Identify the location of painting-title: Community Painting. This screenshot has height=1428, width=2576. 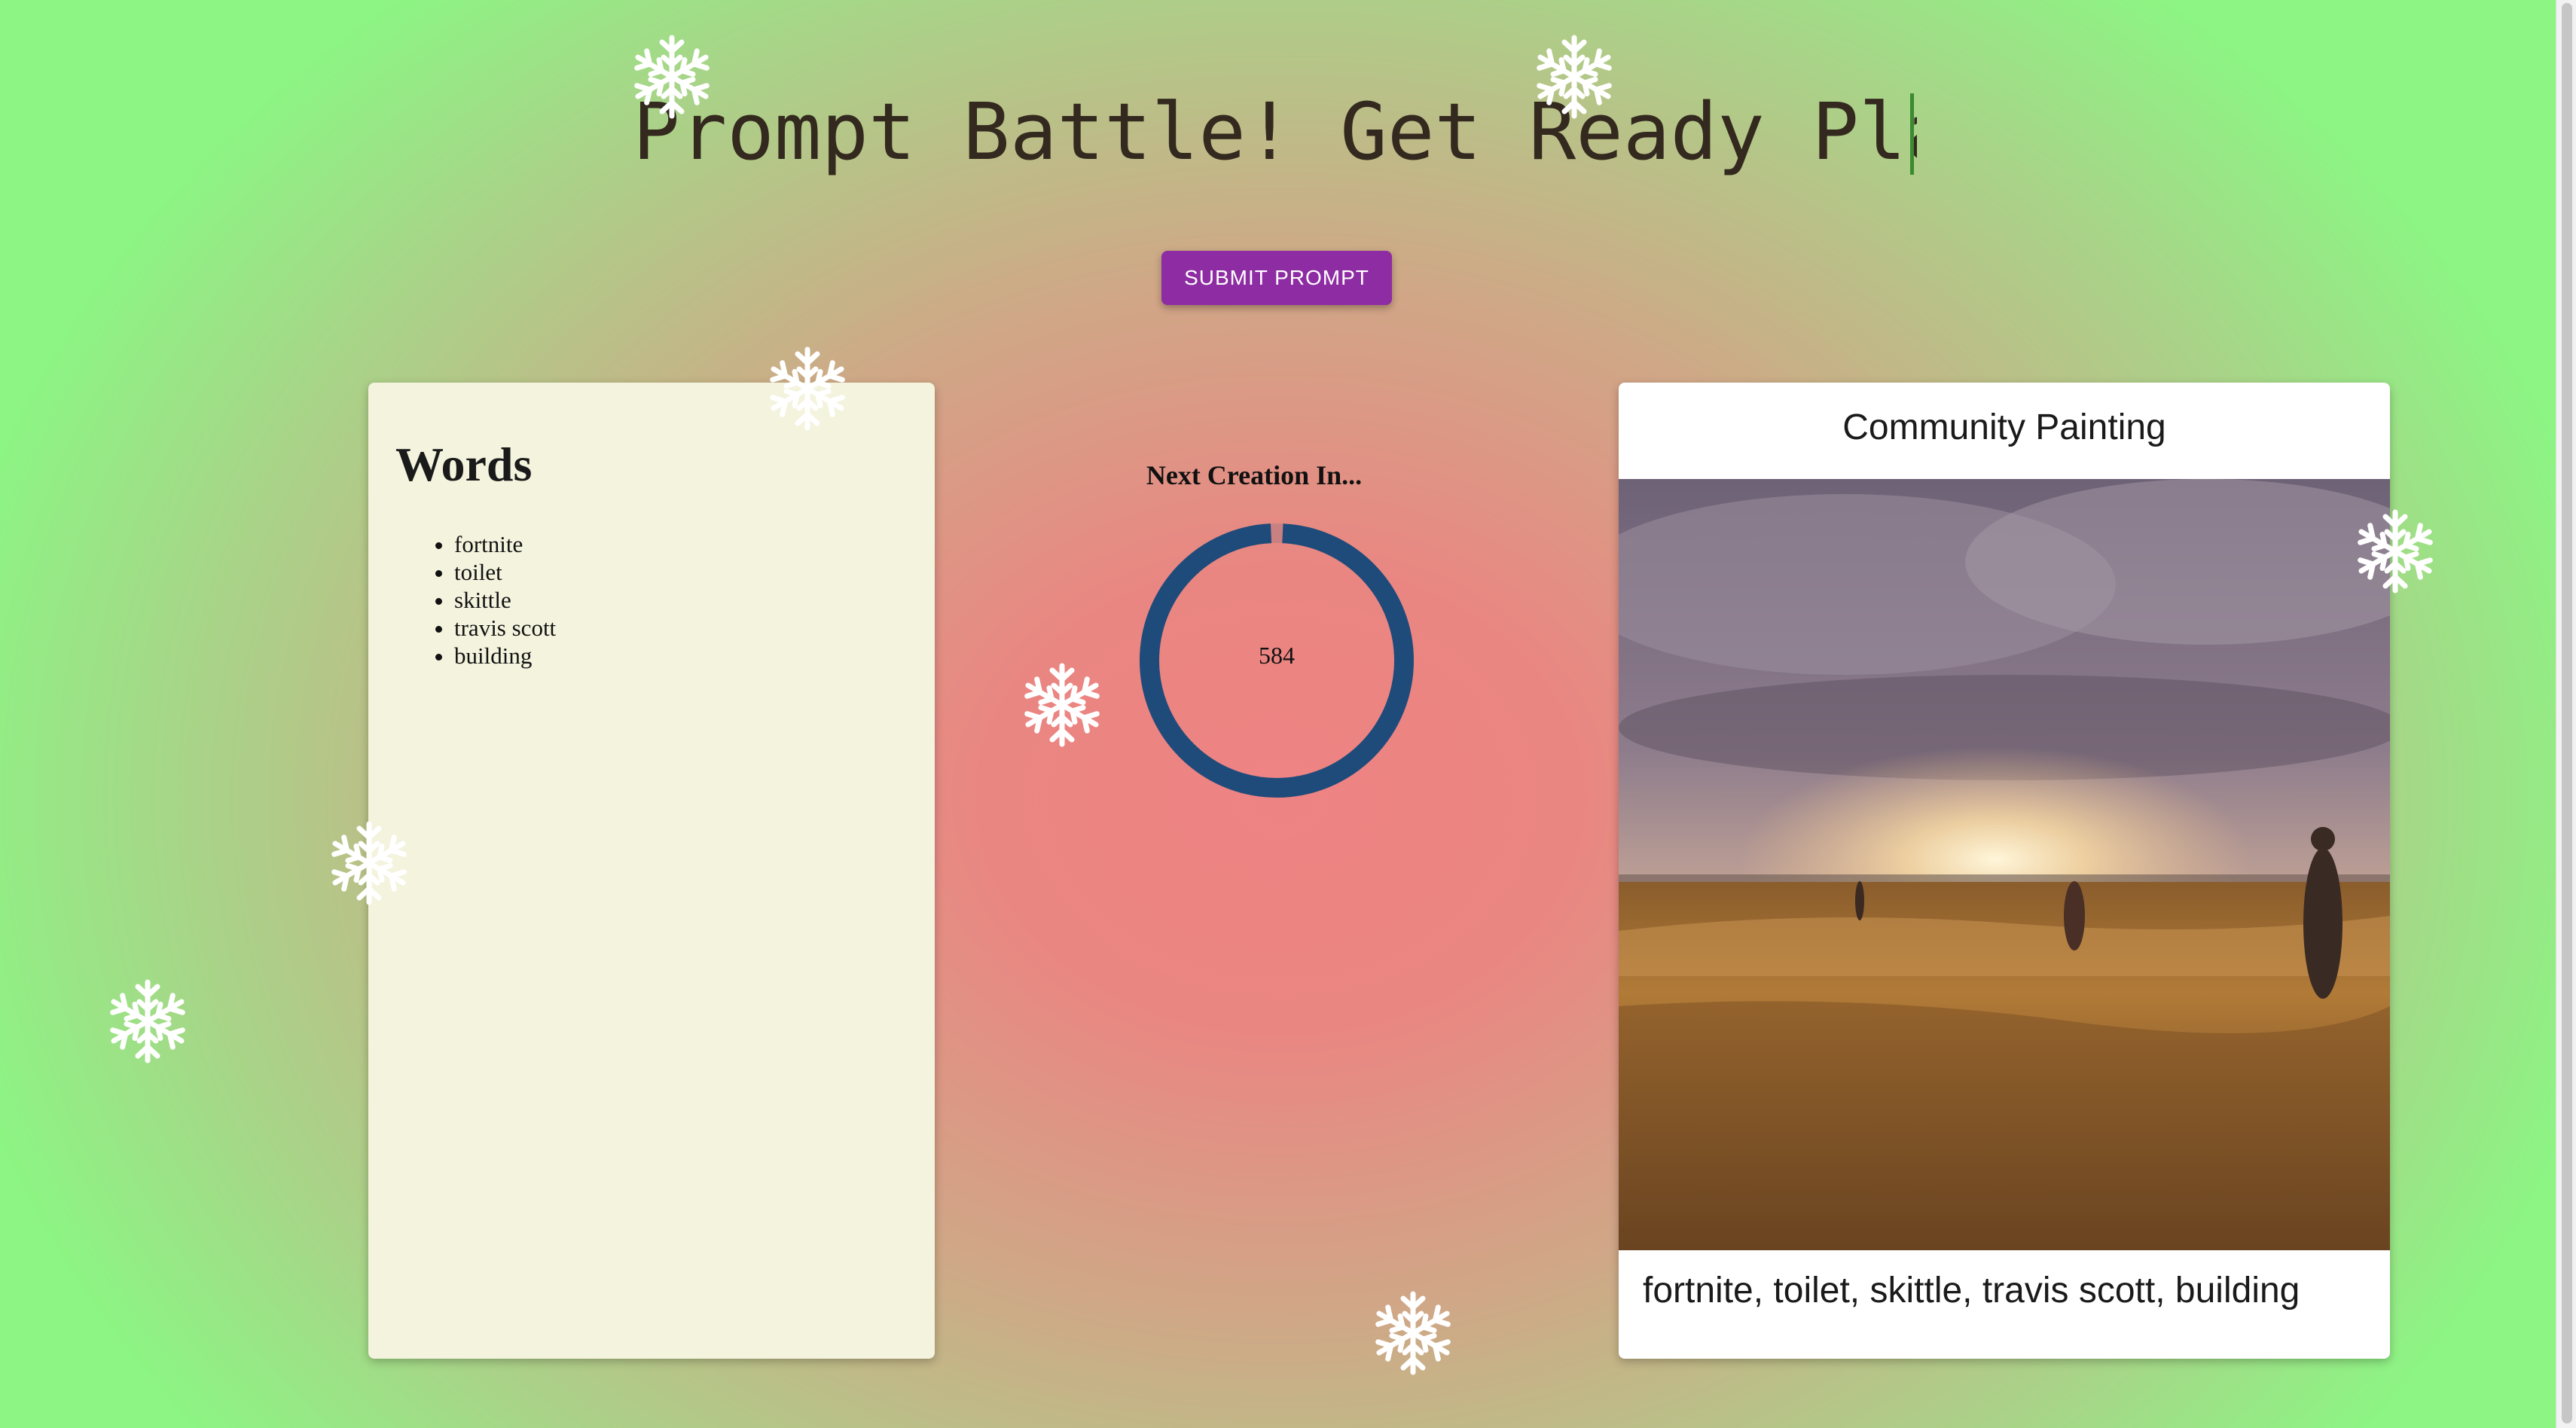
(2004, 427).